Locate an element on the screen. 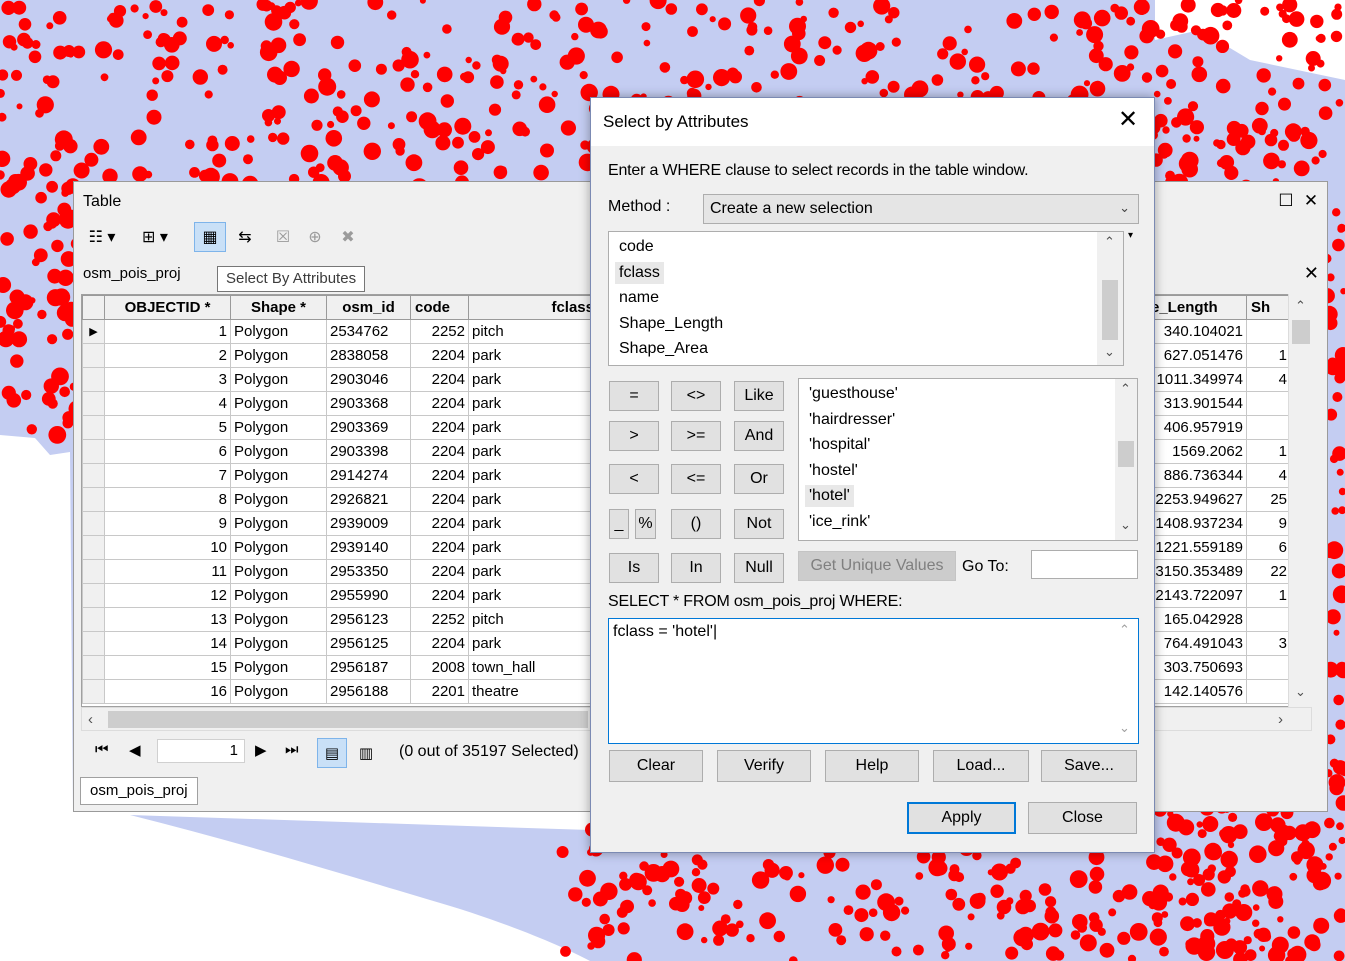  column-header-fclass: fclass is located at coordinates (533, 307).